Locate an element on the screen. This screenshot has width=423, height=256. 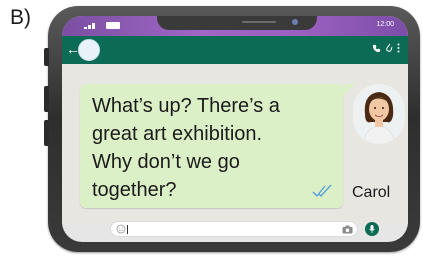
mic-button is located at coordinates (372, 229).